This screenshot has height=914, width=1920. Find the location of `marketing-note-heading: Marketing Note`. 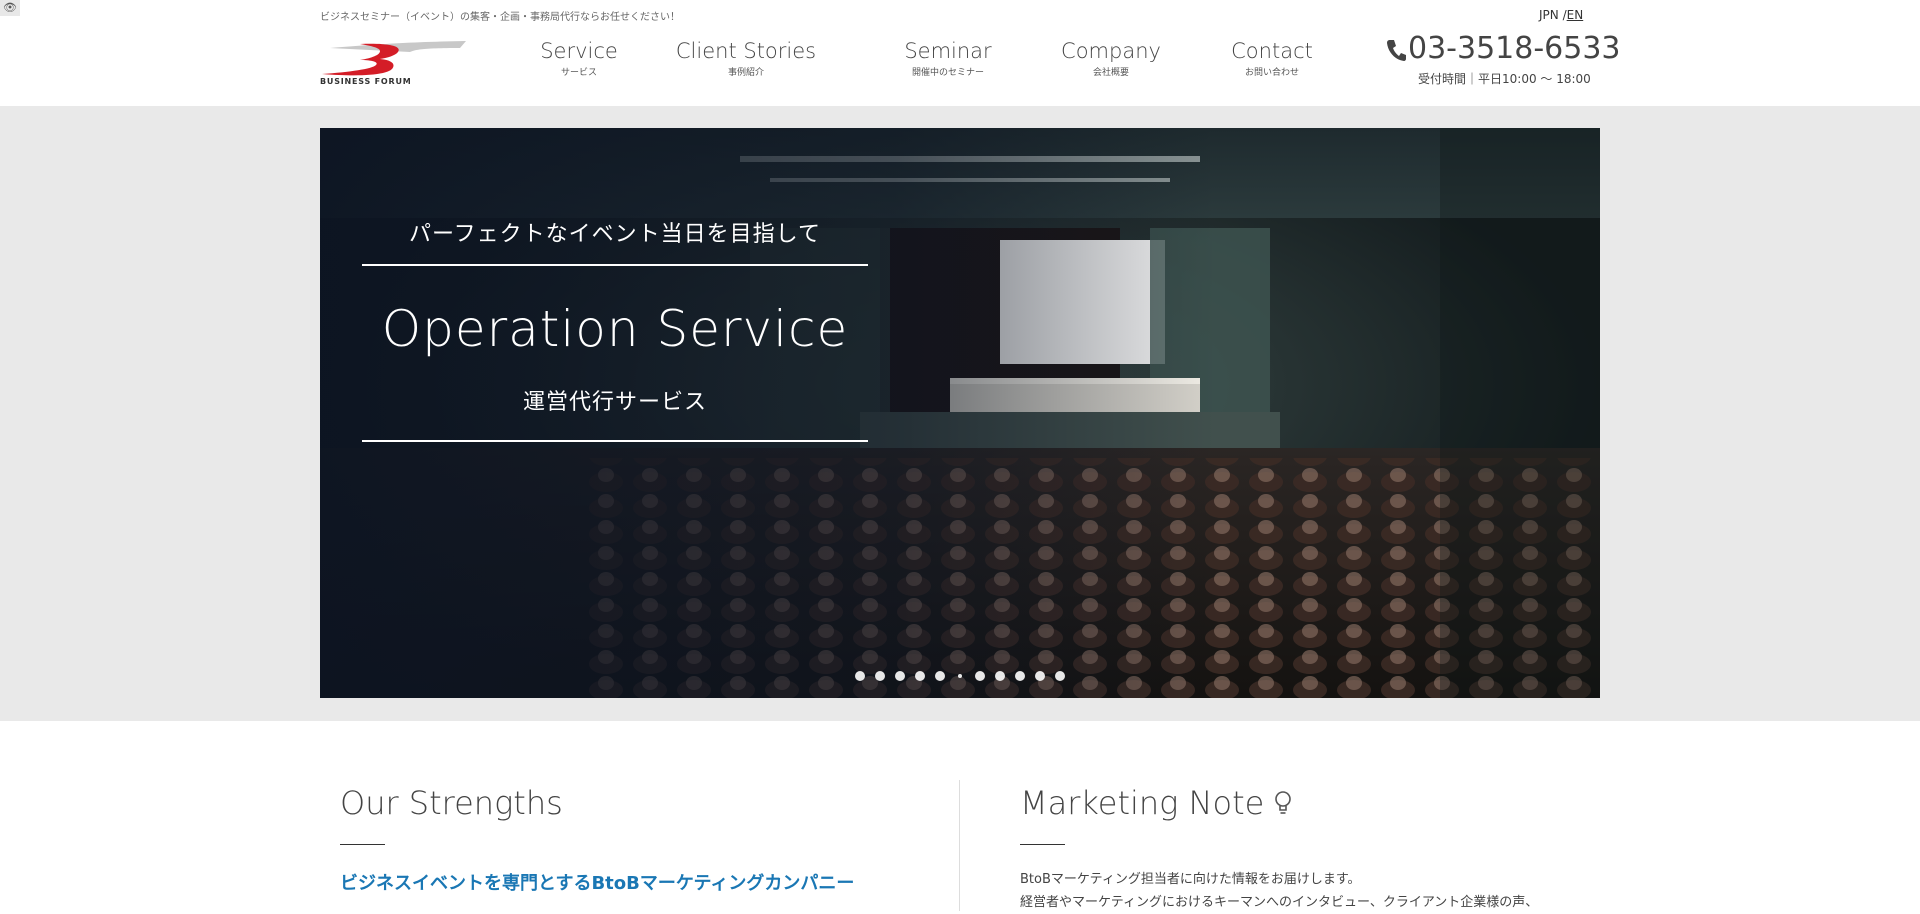

marketing-note-heading: Marketing Note is located at coordinates (1156, 803).